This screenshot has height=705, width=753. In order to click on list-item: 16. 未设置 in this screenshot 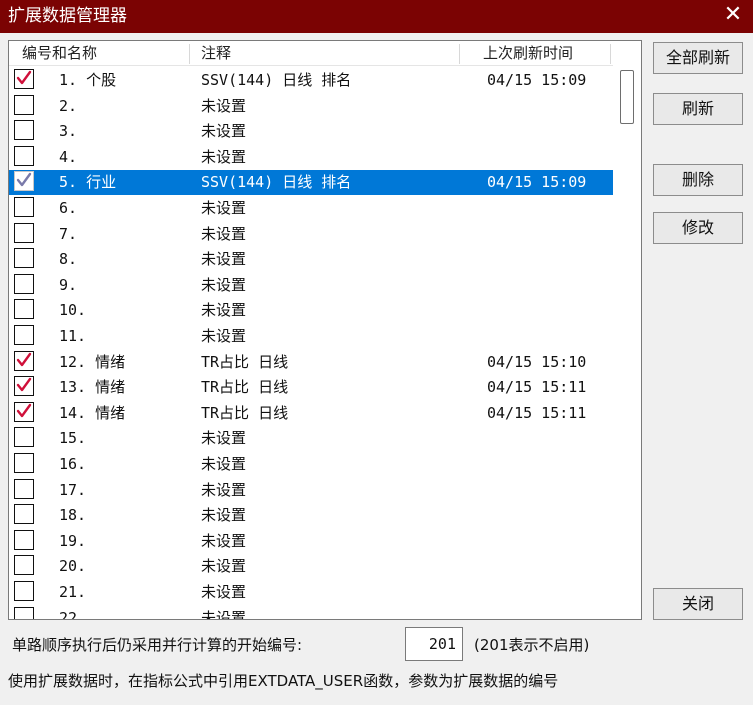, I will do `click(311, 464)`.